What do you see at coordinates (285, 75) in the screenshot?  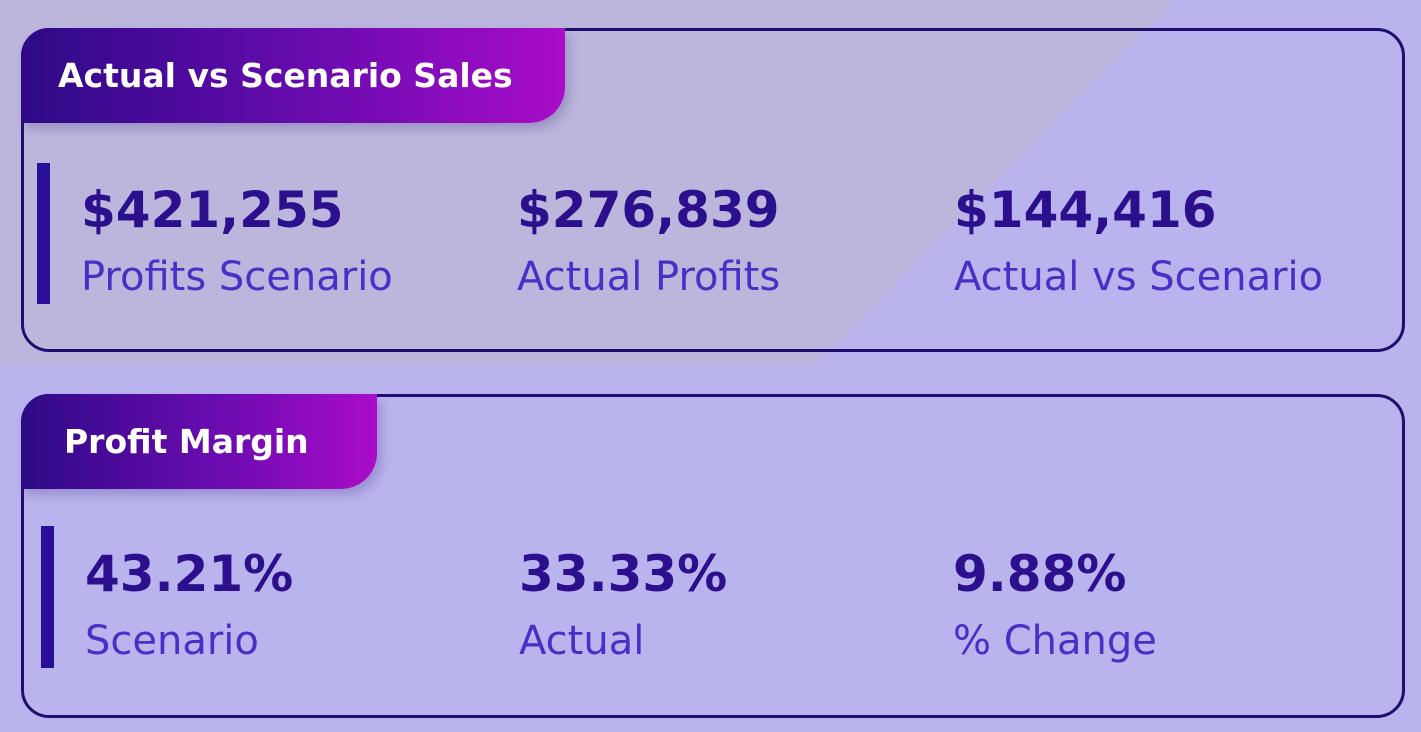 I see `card-title: Actual vs Scenario Sales` at bounding box center [285, 75].